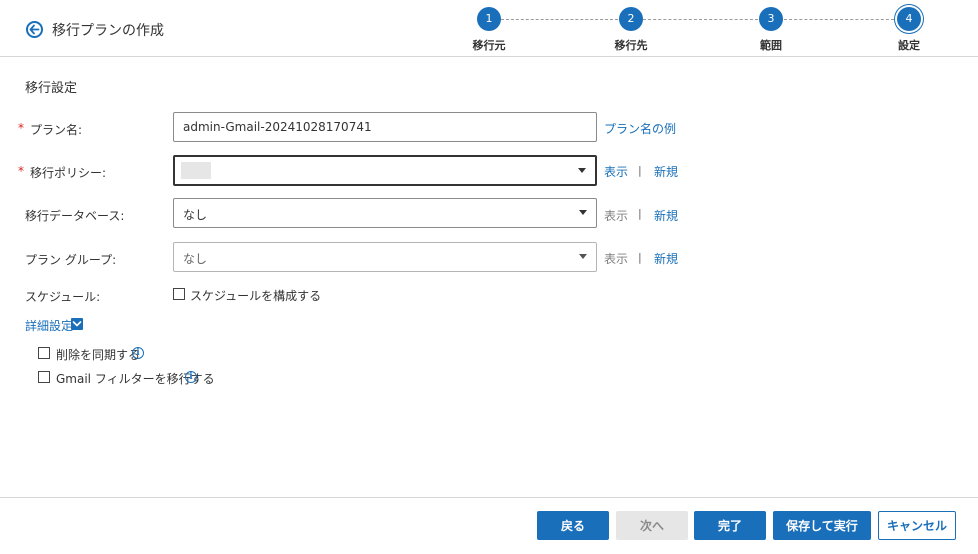  Describe the element at coordinates (917, 525) in the screenshot. I see `cancel-button: キャンセル` at that location.